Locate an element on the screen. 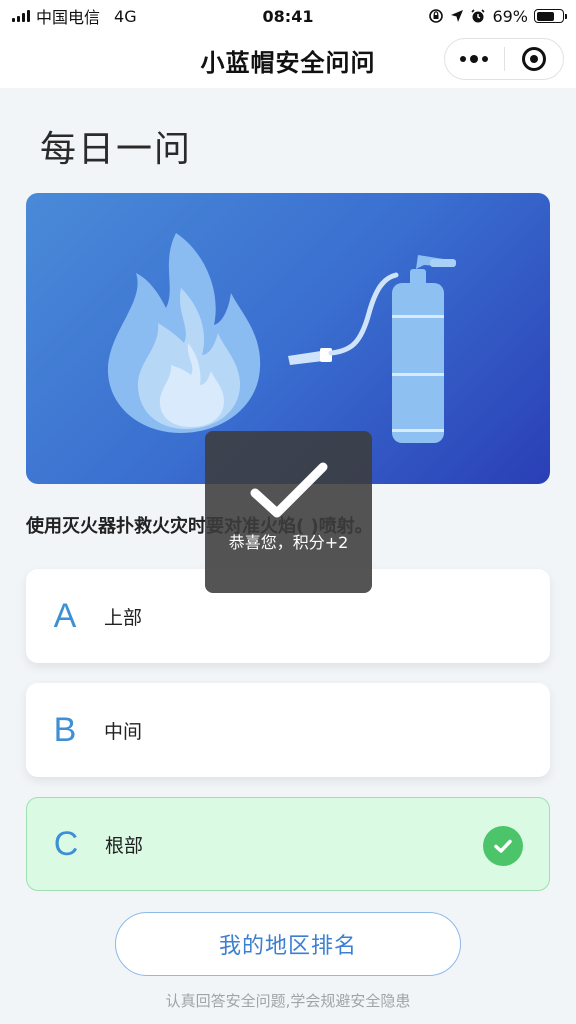 The width and height of the screenshot is (576, 1024). location-arrow-icon is located at coordinates (457, 16).